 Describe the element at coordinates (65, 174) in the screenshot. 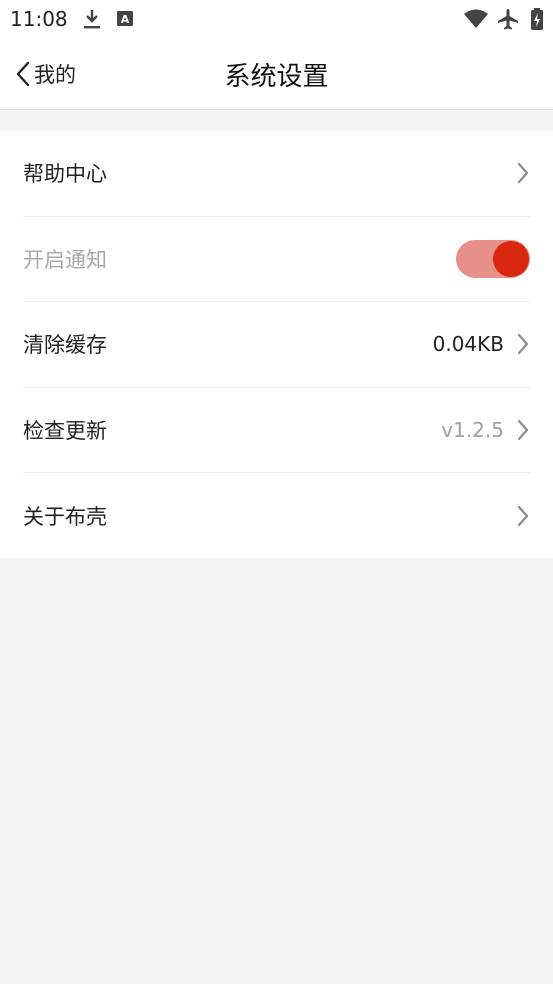

I see `settings-item-label: 帮助中心` at that location.